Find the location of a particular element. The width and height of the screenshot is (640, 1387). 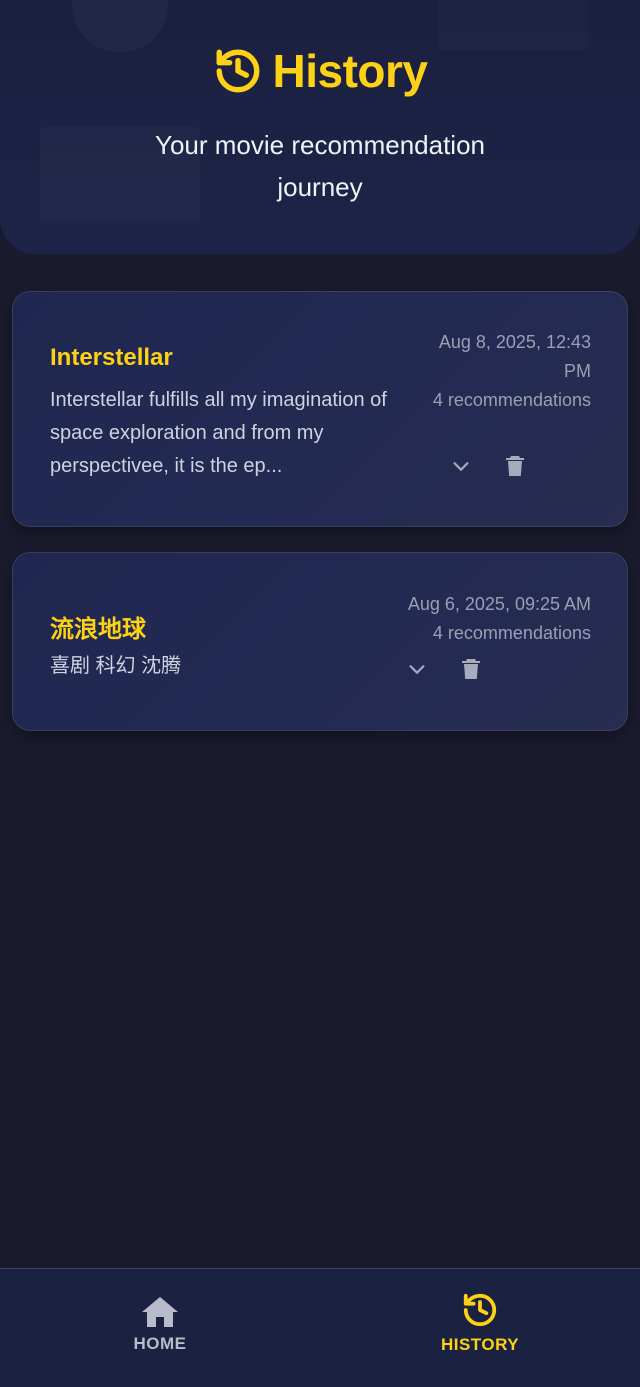

page-title: History is located at coordinates (350, 71).